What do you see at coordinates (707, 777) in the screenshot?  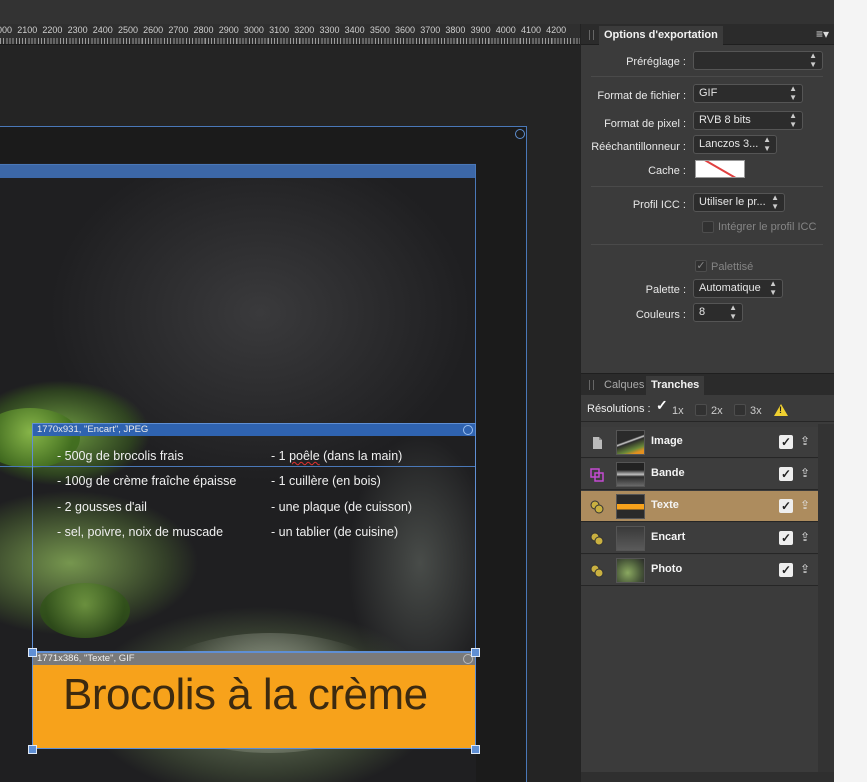 I see `panel-bottom-bar` at bounding box center [707, 777].